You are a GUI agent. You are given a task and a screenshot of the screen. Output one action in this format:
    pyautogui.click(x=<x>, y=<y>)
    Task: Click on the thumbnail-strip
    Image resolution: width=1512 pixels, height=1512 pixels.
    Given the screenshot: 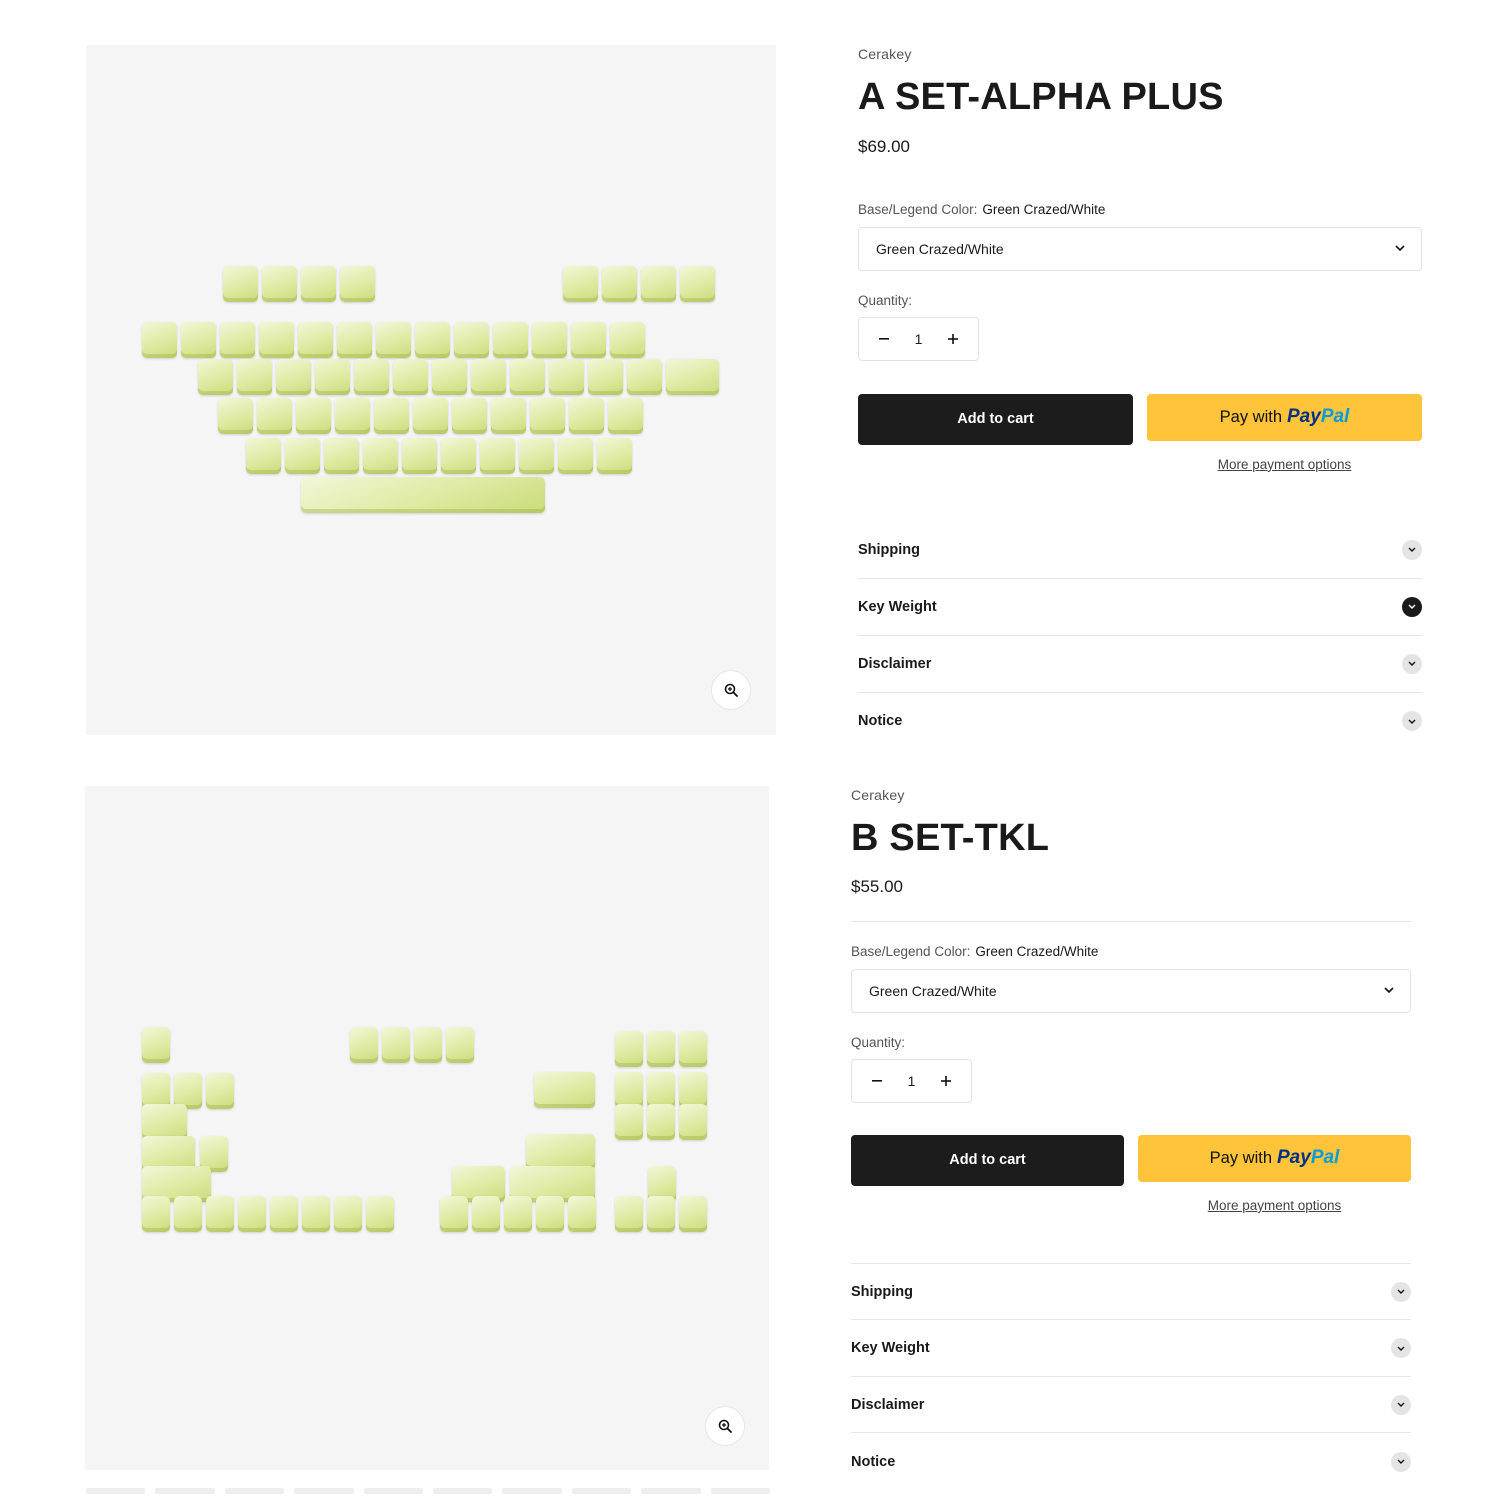 What is the action you would take?
    pyautogui.click(x=428, y=1491)
    